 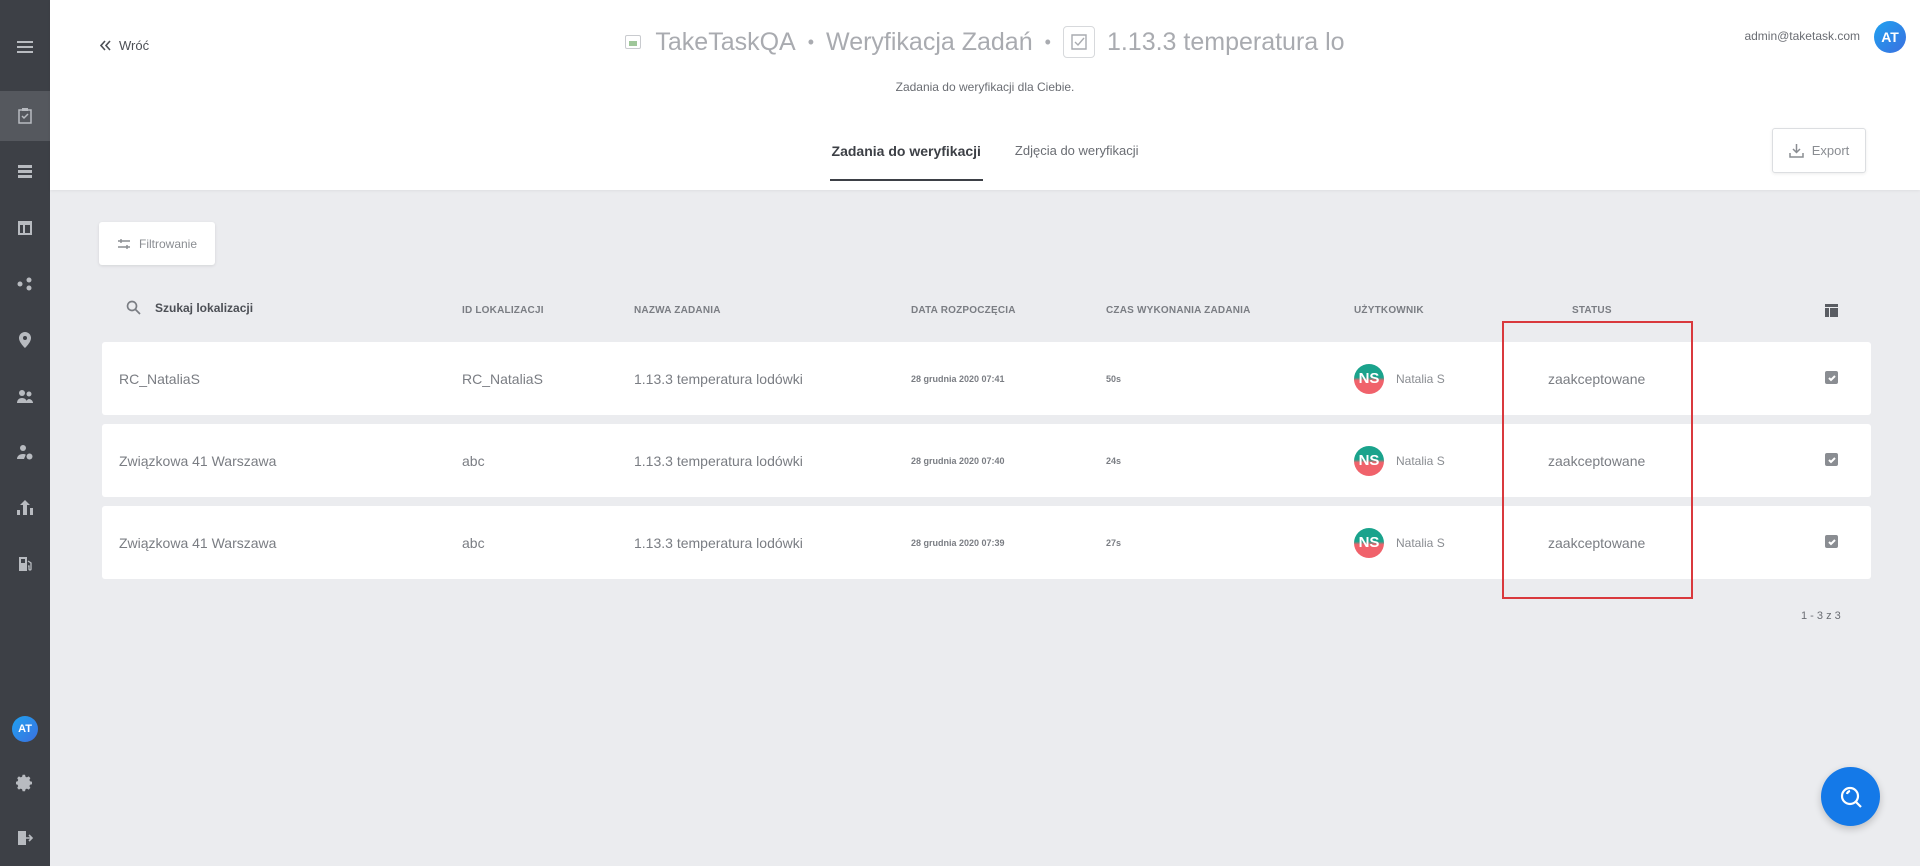 What do you see at coordinates (1796, 151) in the screenshot?
I see `download-icon` at bounding box center [1796, 151].